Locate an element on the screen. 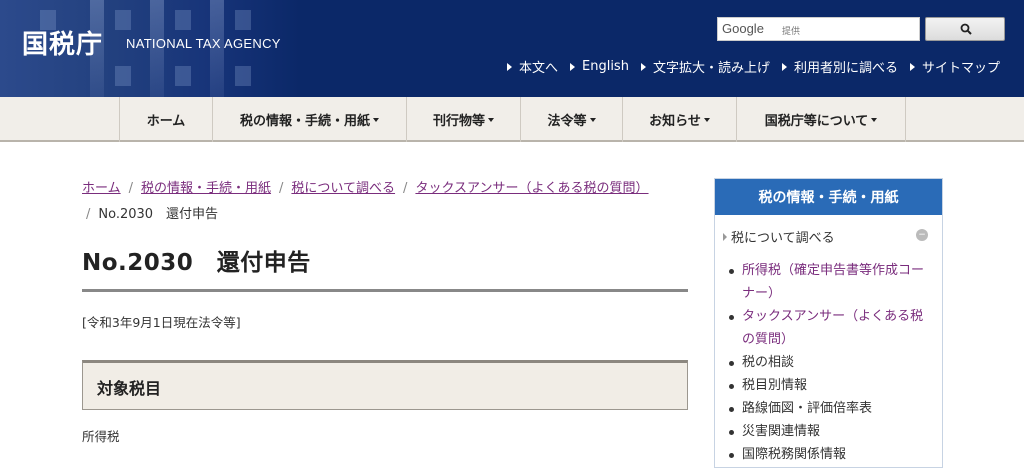 This screenshot has width=1024, height=468. util-link-sitemap: サイトマップ is located at coordinates (954, 66).